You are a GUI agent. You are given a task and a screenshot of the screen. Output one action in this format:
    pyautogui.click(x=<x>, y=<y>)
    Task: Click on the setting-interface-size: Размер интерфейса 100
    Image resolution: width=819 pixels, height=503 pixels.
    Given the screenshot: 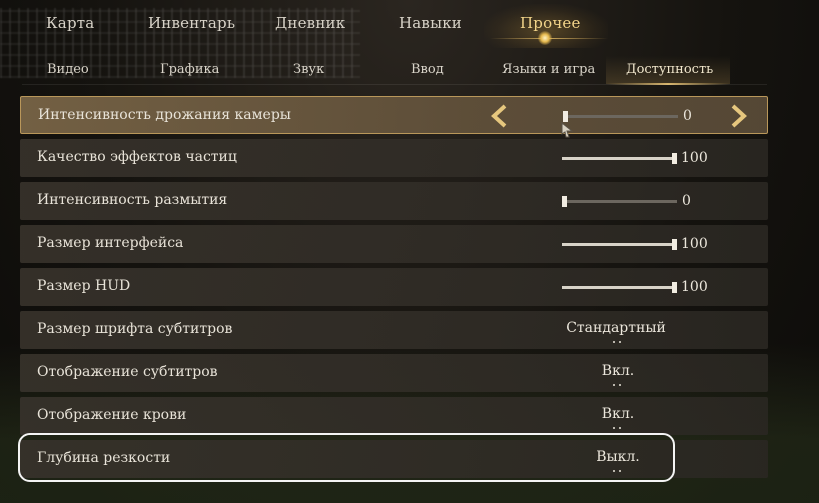 What is the action you would take?
    pyautogui.click(x=394, y=244)
    